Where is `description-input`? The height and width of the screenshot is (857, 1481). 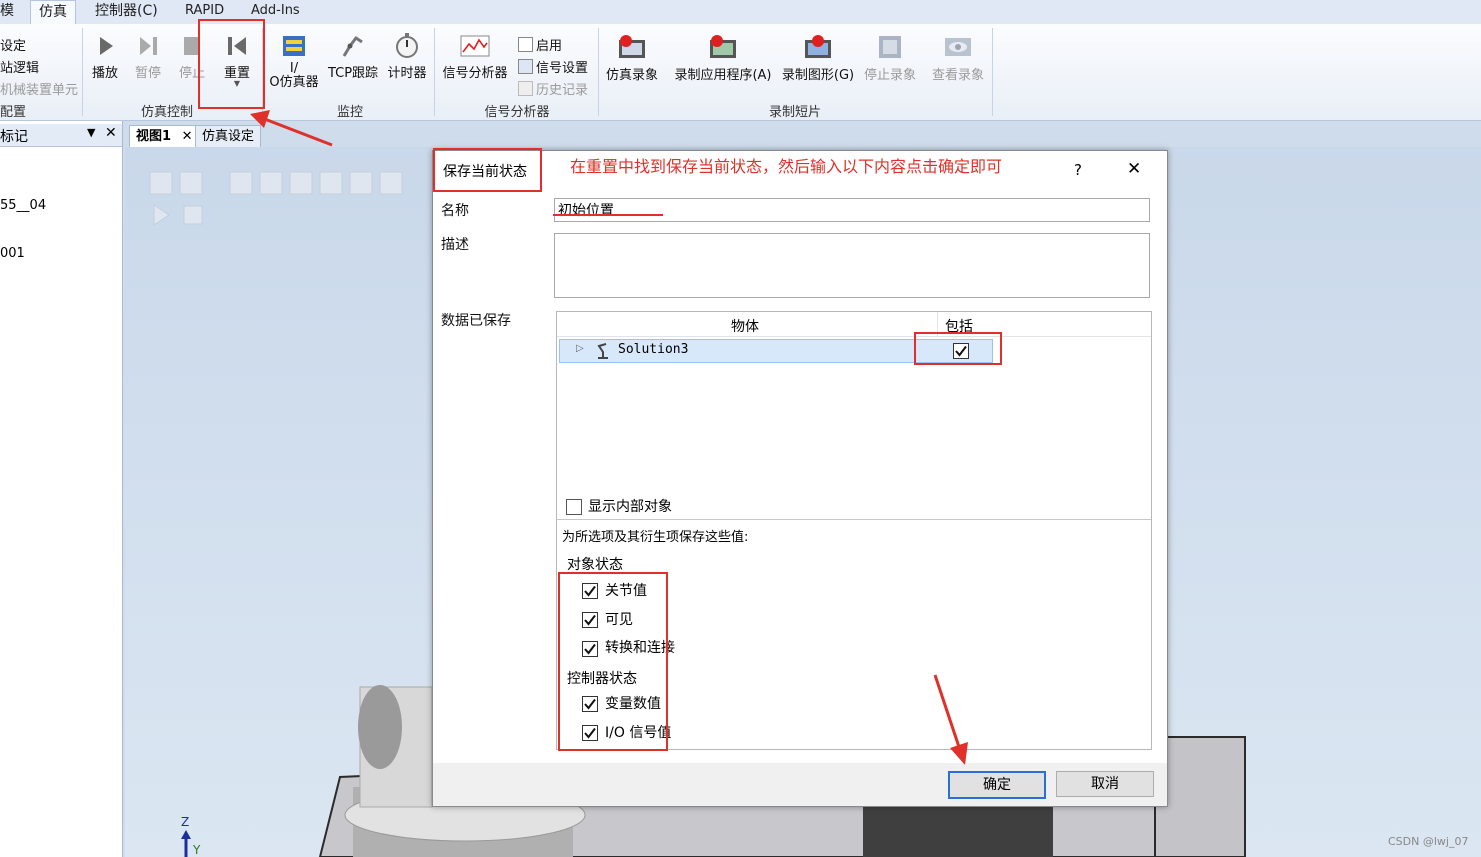 description-input is located at coordinates (852, 265).